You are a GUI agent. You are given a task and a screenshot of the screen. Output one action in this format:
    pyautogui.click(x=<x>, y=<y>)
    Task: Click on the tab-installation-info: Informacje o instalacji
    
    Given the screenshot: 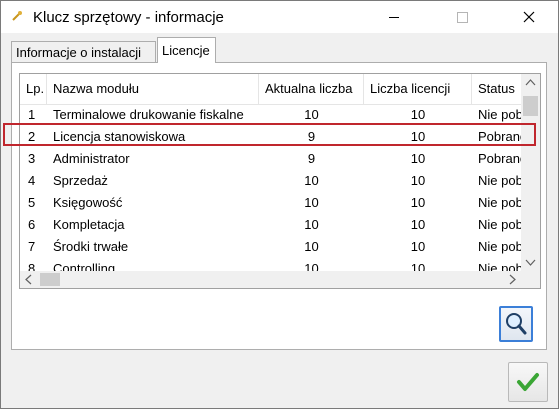 What is the action you would take?
    pyautogui.click(x=83, y=51)
    